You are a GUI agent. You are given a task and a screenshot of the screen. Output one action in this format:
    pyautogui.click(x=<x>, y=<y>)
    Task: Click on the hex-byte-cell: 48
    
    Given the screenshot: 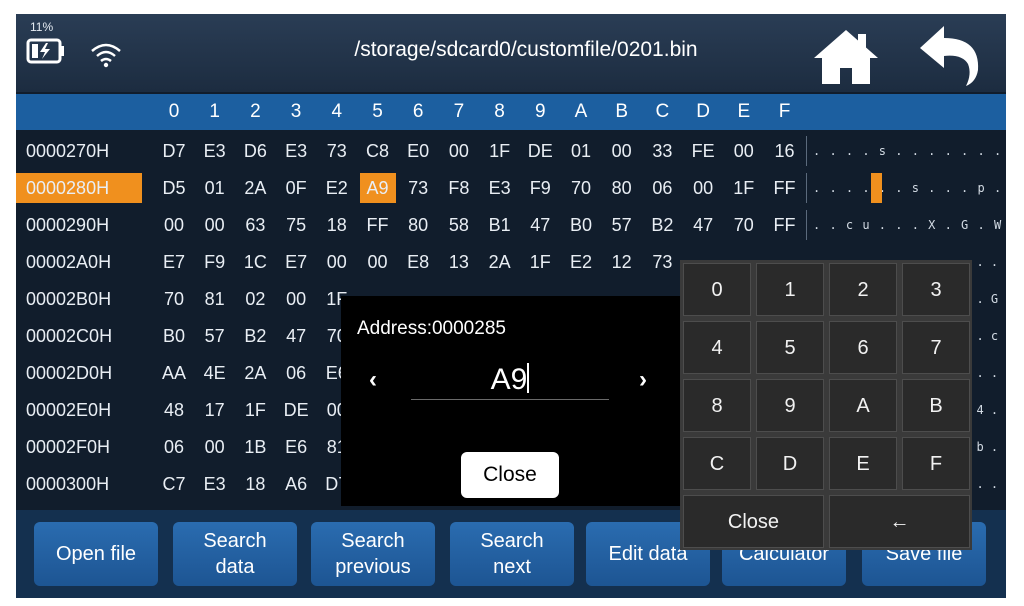 What is the action you would take?
    pyautogui.click(x=174, y=410)
    